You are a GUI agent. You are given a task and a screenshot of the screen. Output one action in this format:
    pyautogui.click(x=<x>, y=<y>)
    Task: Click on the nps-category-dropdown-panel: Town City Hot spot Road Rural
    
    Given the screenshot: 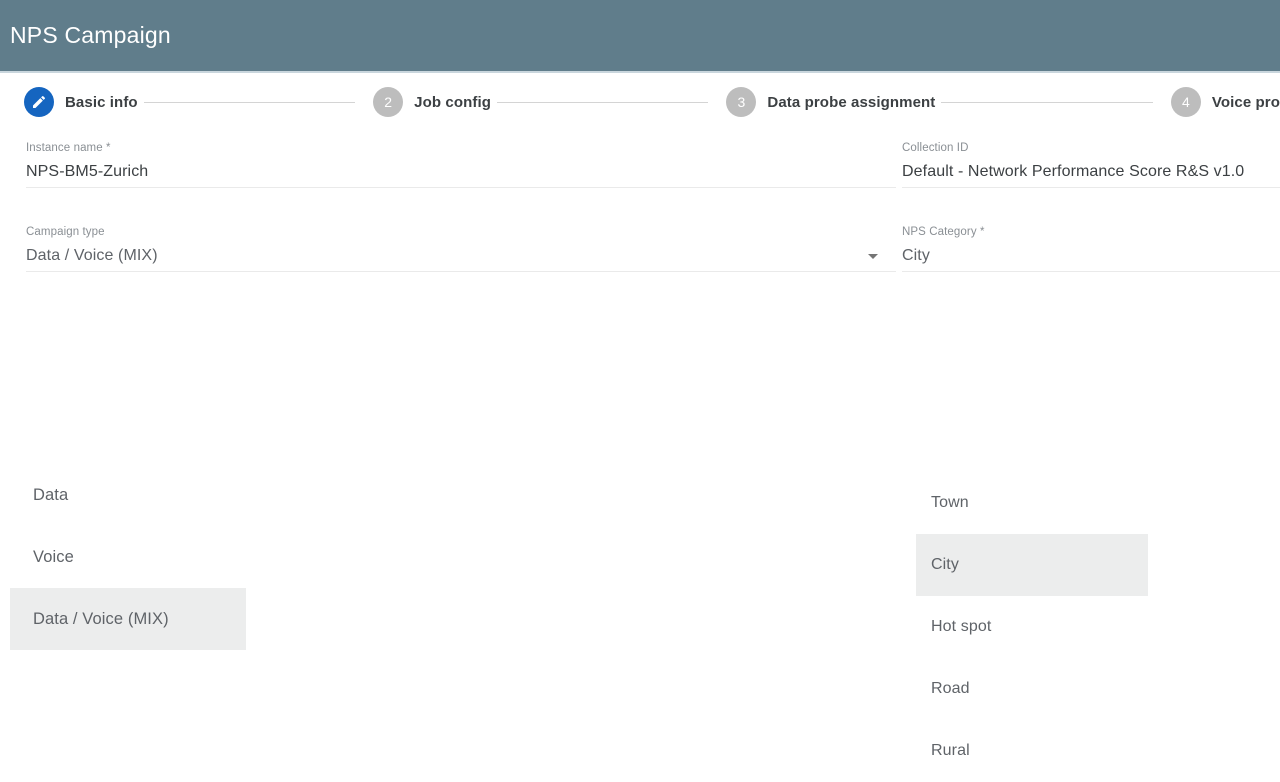 What is the action you would take?
    pyautogui.click(x=1032, y=627)
    